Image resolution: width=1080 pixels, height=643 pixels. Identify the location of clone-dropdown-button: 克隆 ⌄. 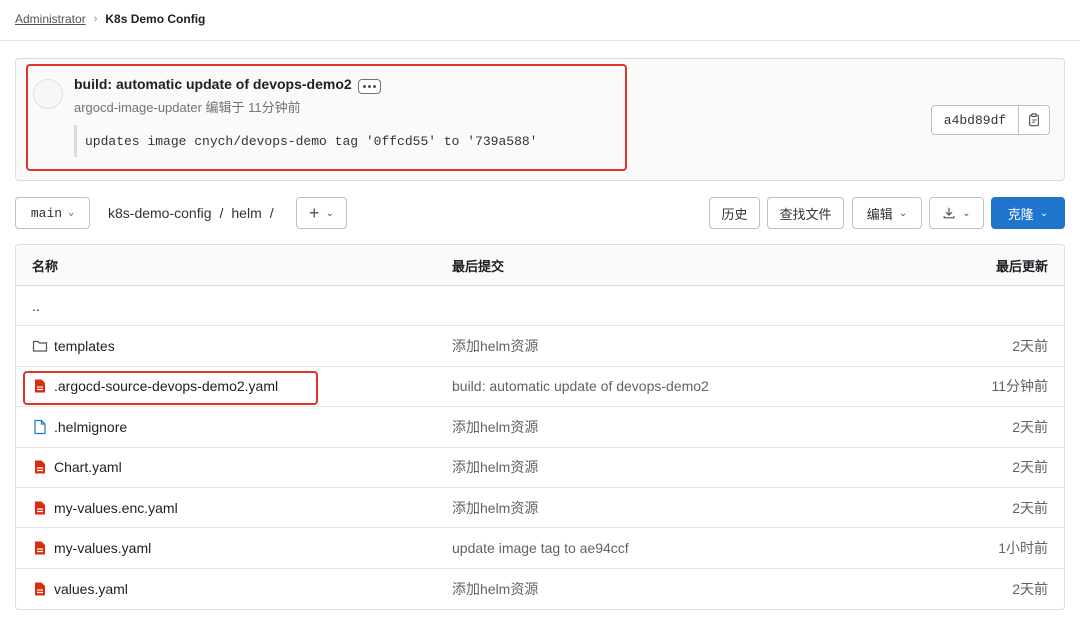
(1028, 213).